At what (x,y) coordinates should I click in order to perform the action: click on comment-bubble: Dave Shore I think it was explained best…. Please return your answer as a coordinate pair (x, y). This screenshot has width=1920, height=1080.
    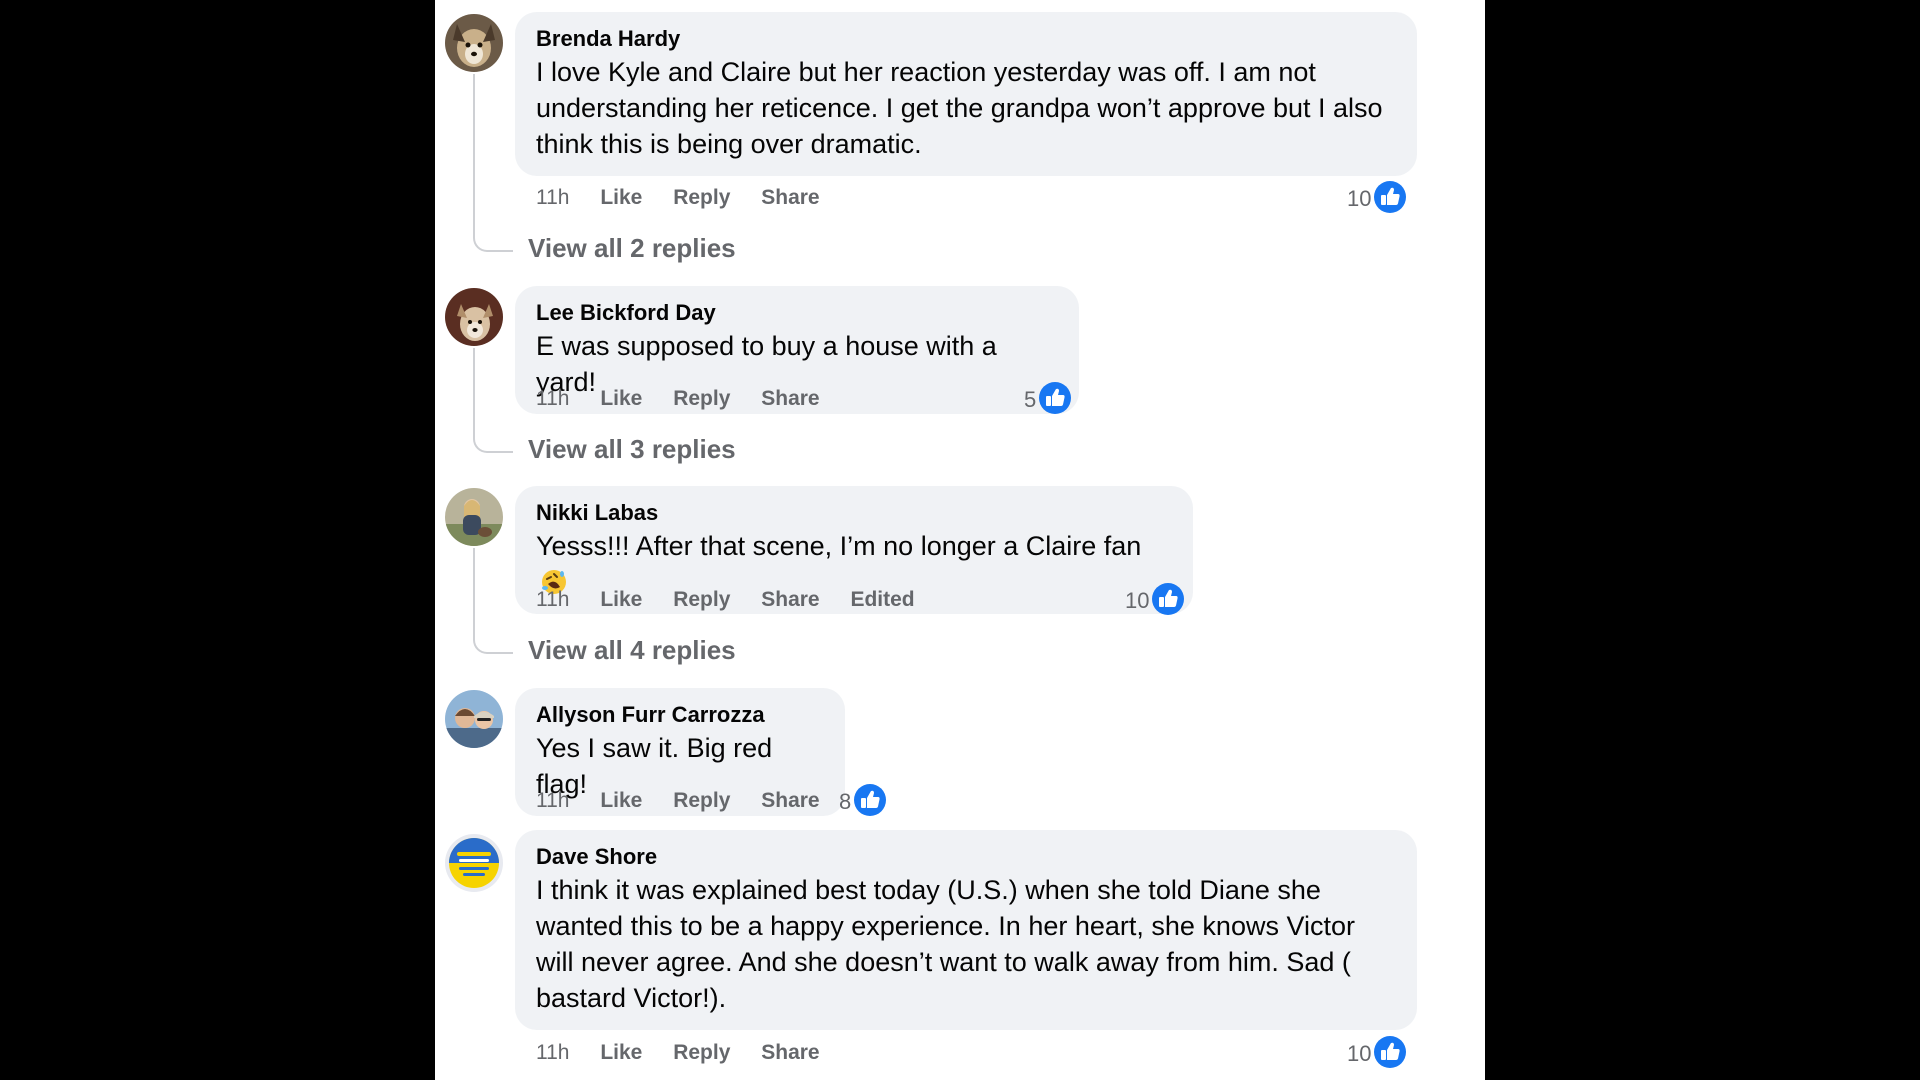
    Looking at the image, I should click on (966, 930).